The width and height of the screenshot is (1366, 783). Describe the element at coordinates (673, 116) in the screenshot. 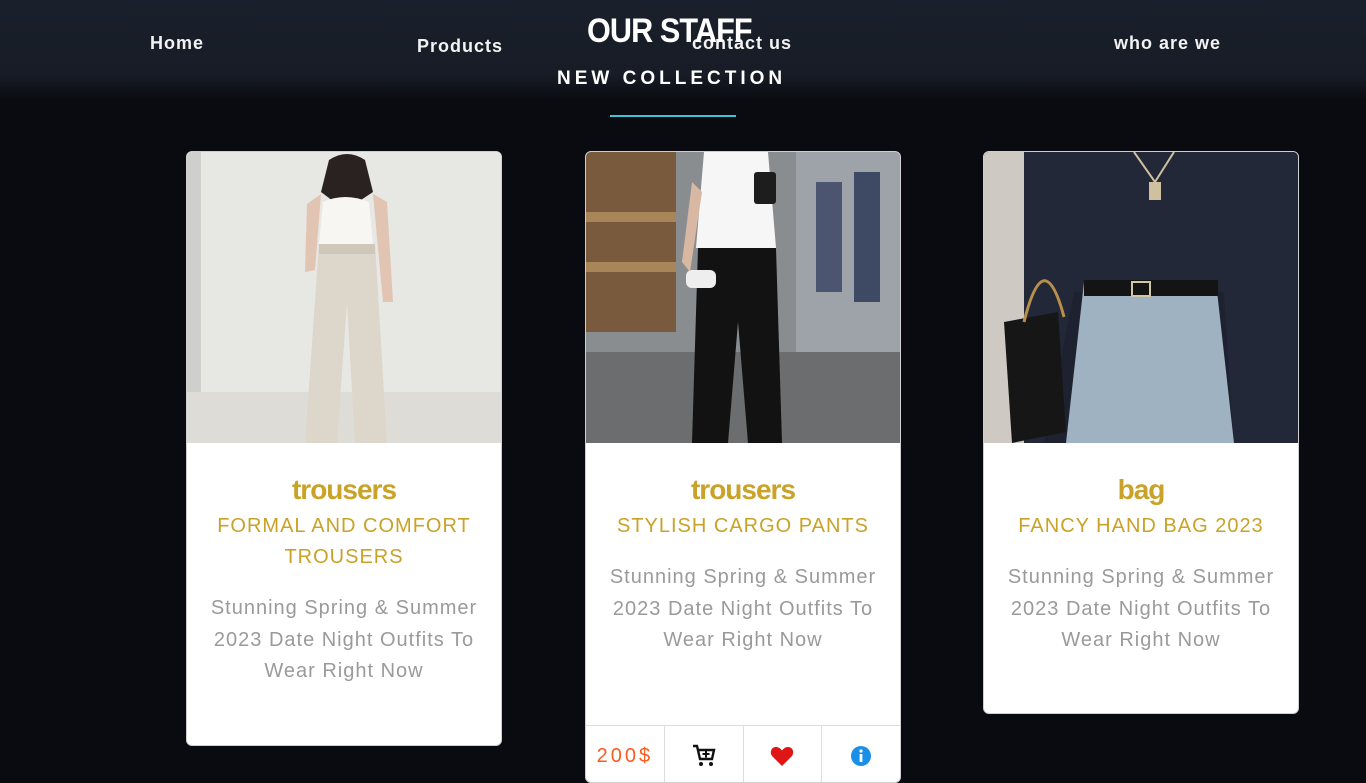

I see `title-divider` at that location.